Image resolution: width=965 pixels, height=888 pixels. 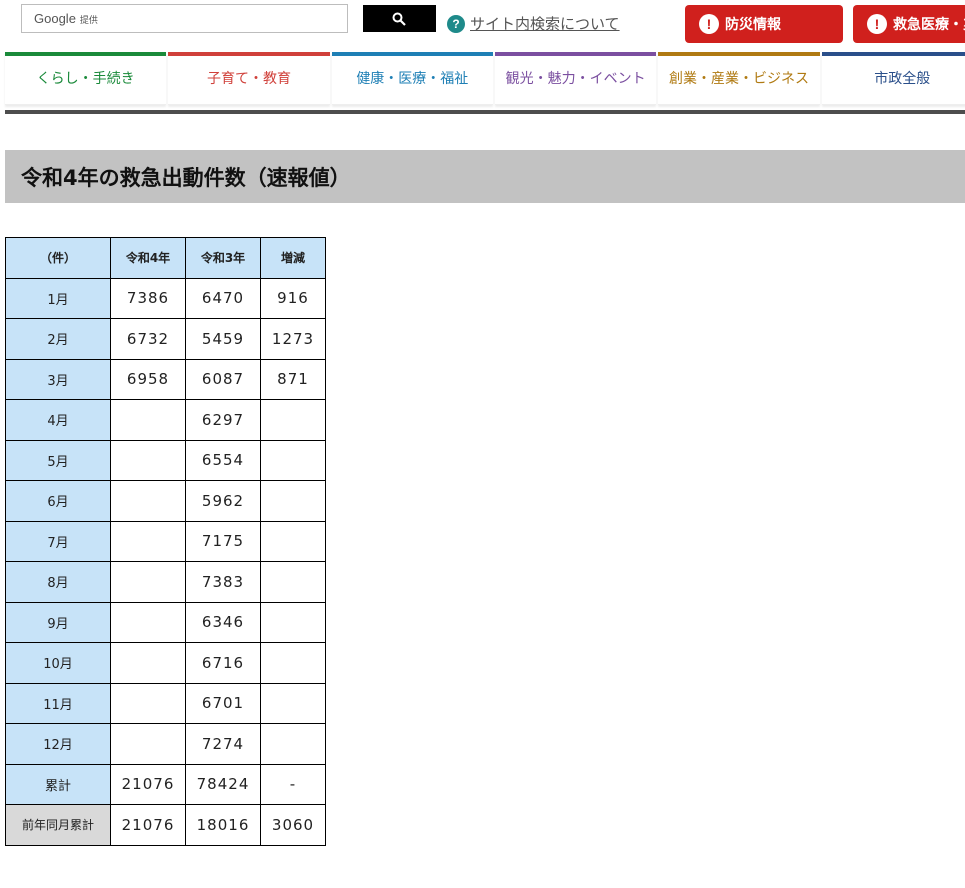 I want to click on top-bar: Google提供 ? サイト内検索について ! 防災情報 ! 救急医療・災, so click(x=482, y=26).